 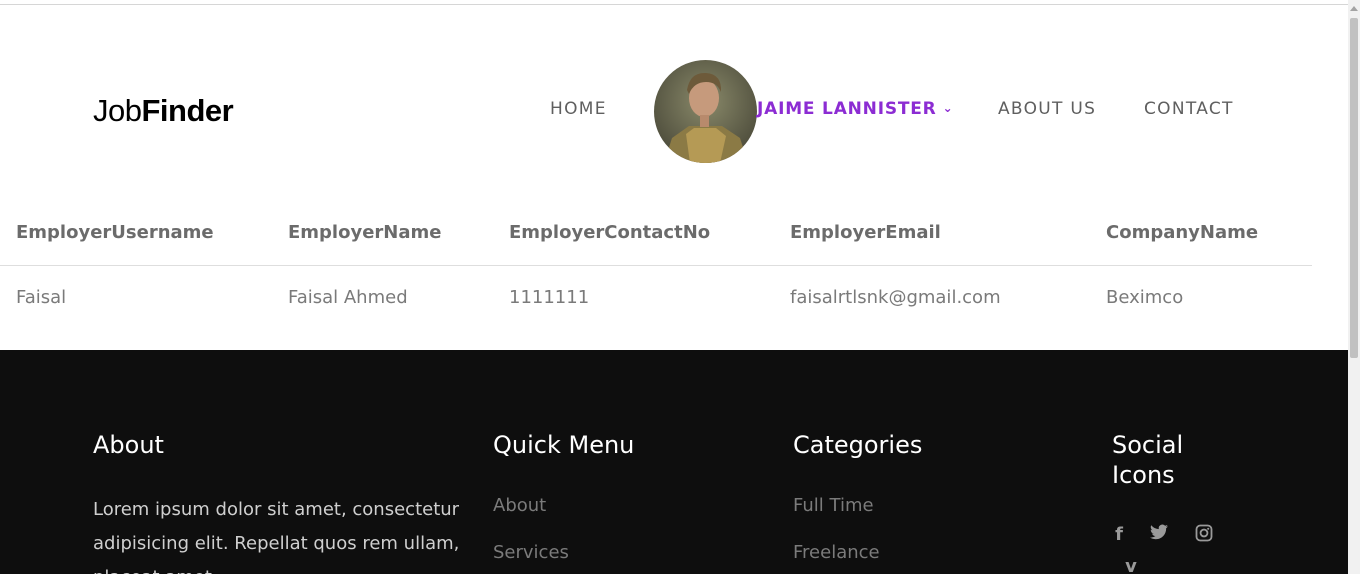 What do you see at coordinates (519, 505) in the screenshot?
I see `footer-link-about: About` at bounding box center [519, 505].